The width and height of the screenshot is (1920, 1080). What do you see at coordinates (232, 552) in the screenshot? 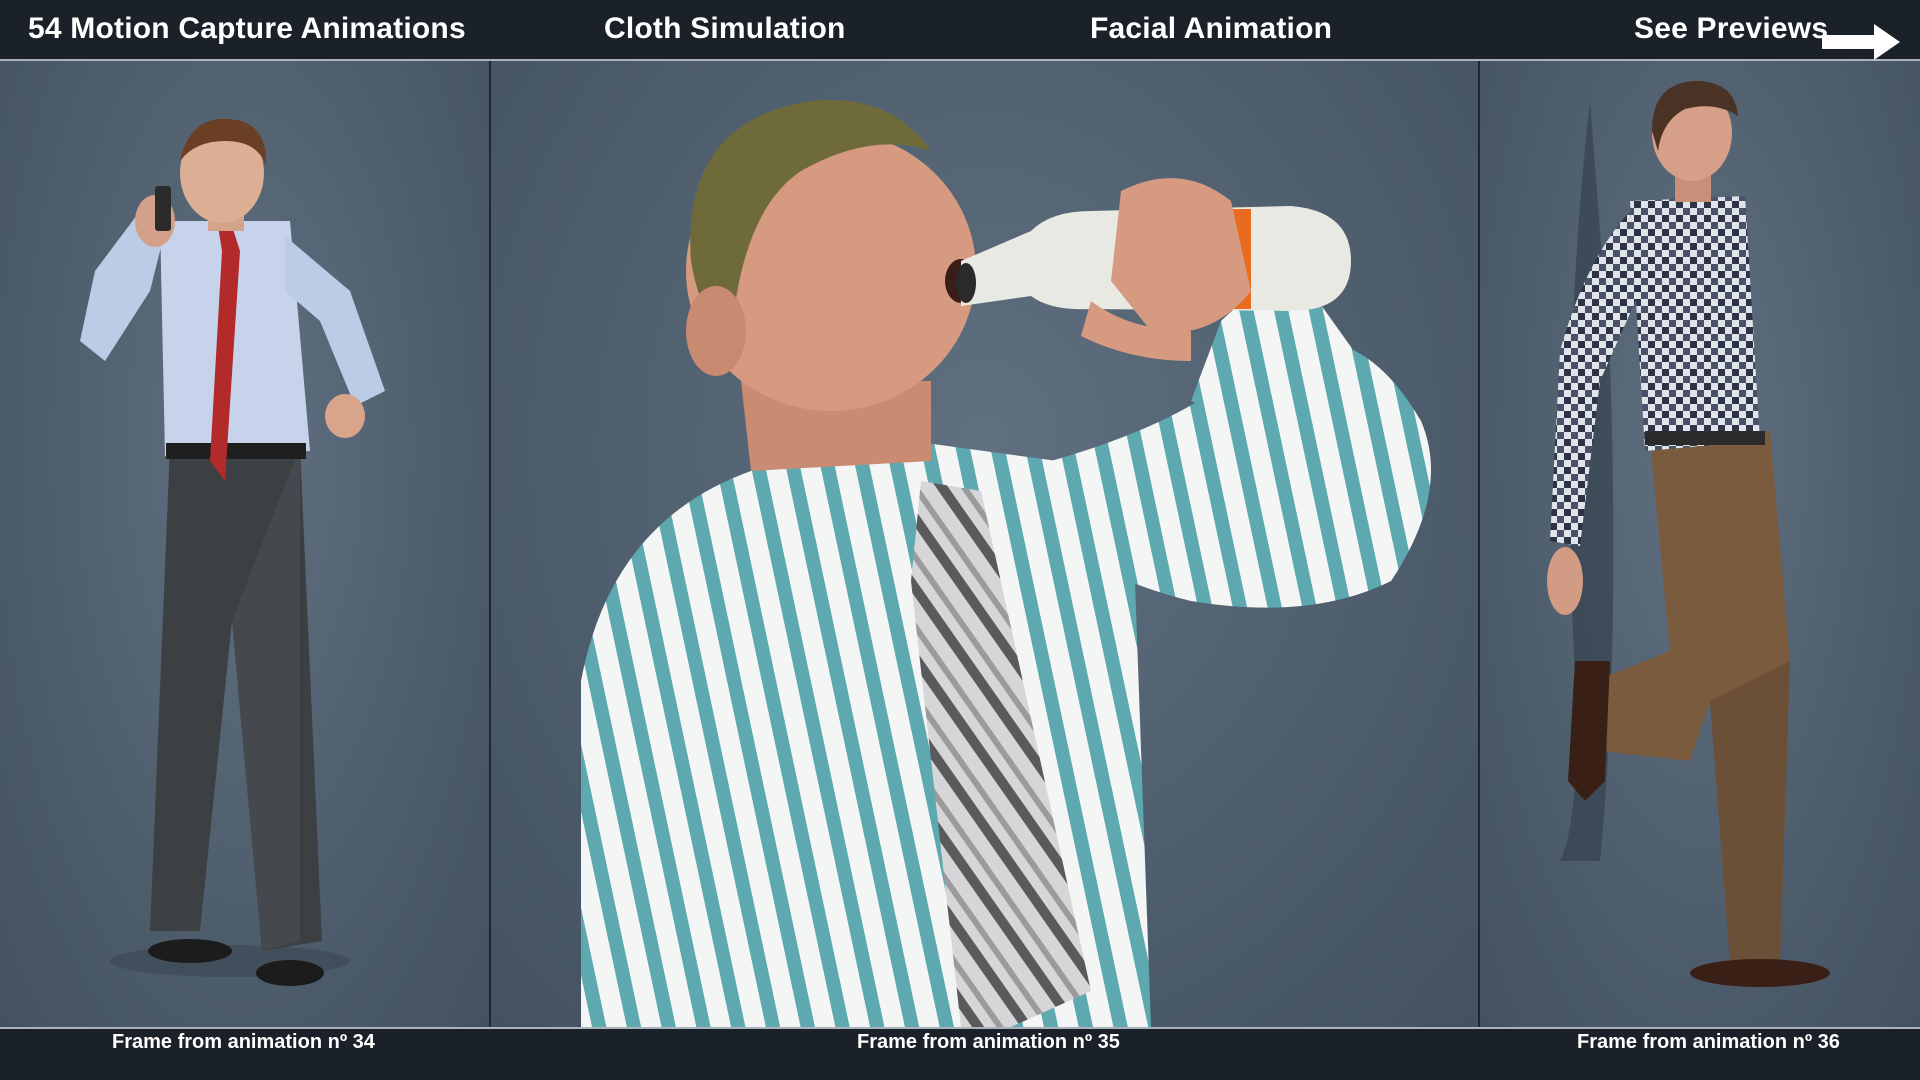
I see `man-on-phone-illustration` at bounding box center [232, 552].